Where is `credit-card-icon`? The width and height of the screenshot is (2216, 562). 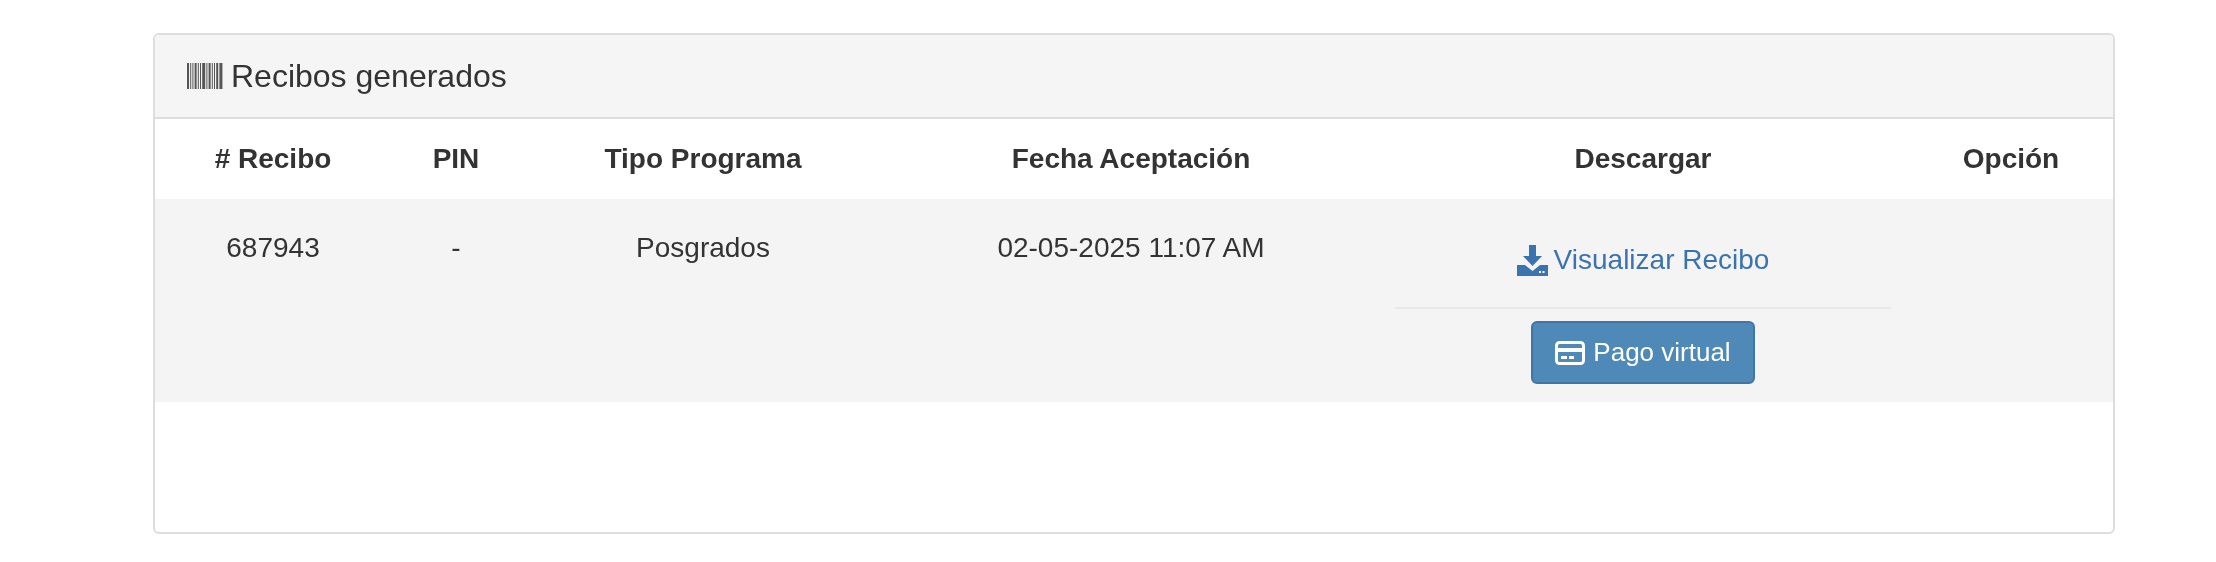
credit-card-icon is located at coordinates (1570, 352).